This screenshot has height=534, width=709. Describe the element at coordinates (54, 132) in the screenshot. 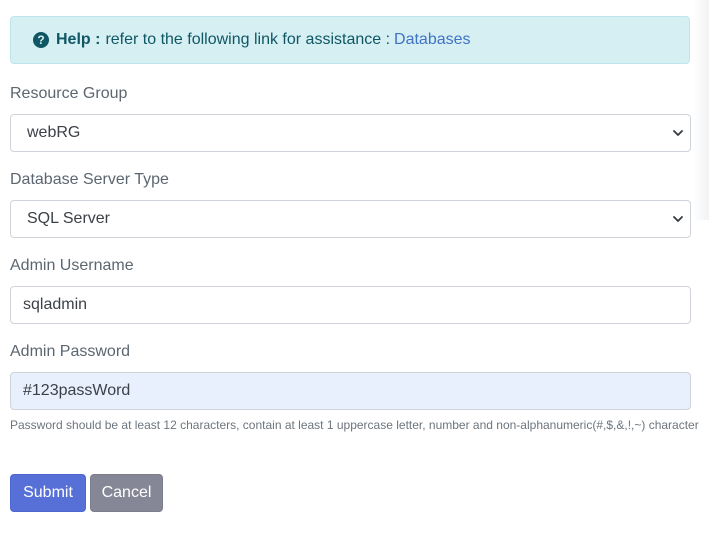

I see `resource-group-value: webRG` at that location.